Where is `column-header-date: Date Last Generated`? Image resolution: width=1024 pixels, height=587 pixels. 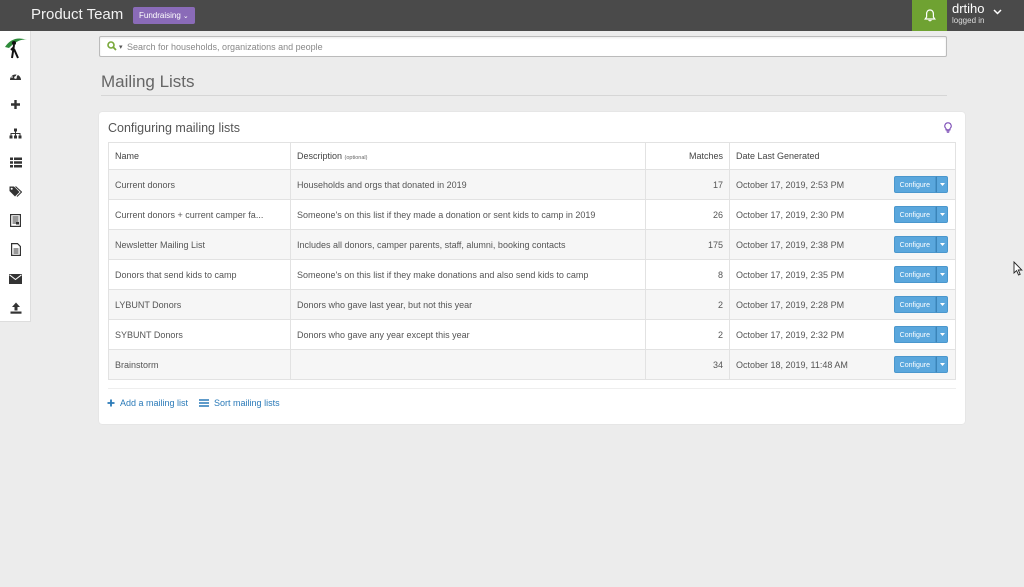
column-header-date: Date Last Generated is located at coordinates (842, 156).